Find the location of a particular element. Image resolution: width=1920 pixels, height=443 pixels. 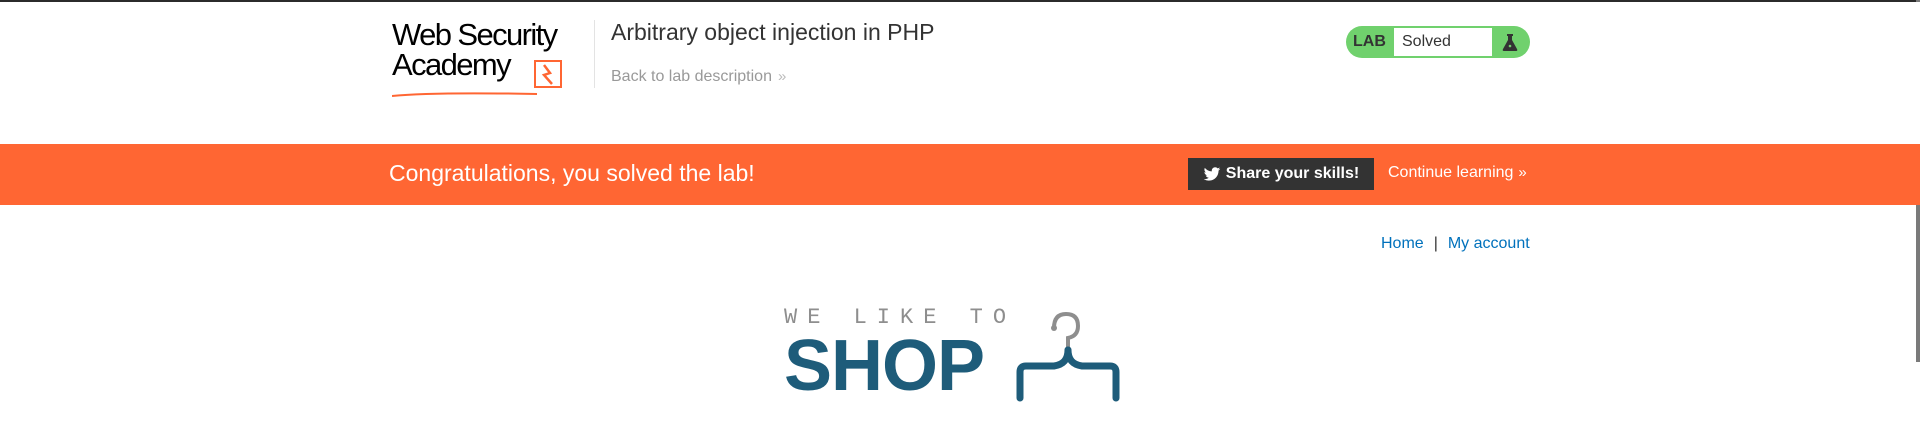

continue-learning-label: Continue learning is located at coordinates (1451, 172).